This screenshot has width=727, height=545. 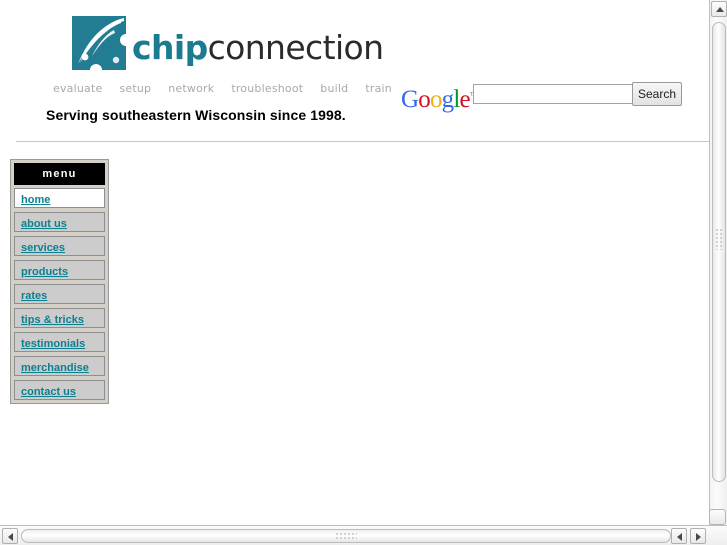 I want to click on scroll-left-button-secondary, so click(x=679, y=536).